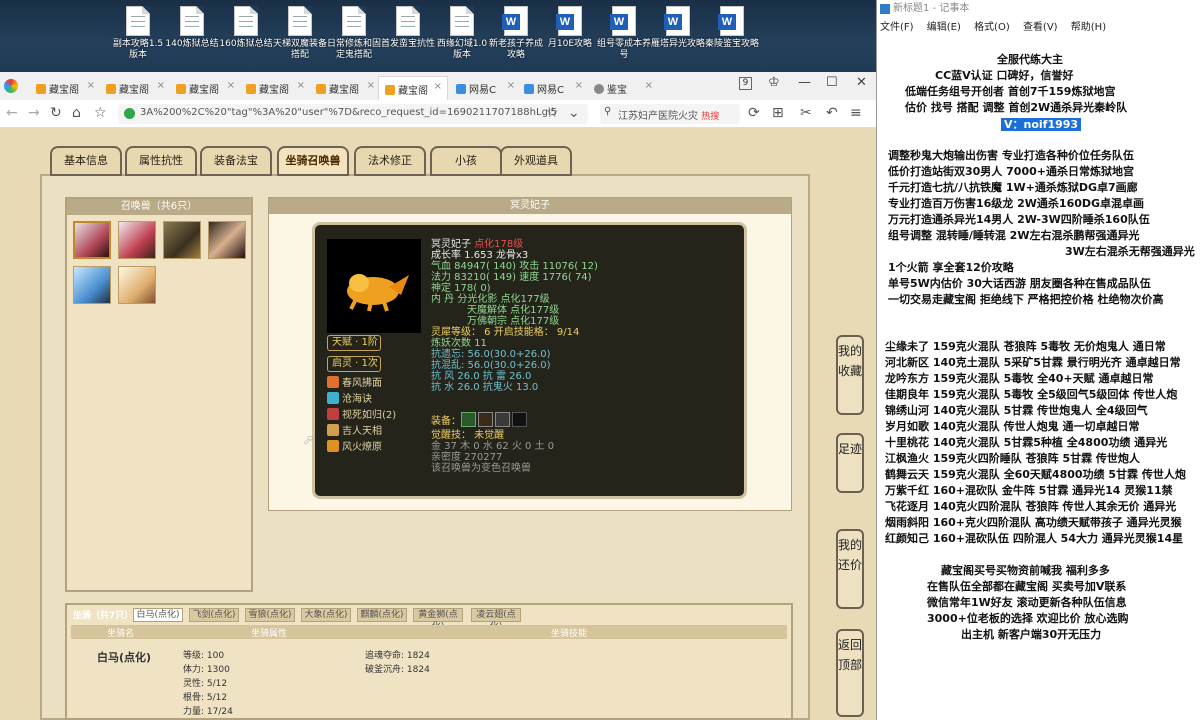  I want to click on desktop-file-8: W 新老孩子养成攻略, so click(516, 33).